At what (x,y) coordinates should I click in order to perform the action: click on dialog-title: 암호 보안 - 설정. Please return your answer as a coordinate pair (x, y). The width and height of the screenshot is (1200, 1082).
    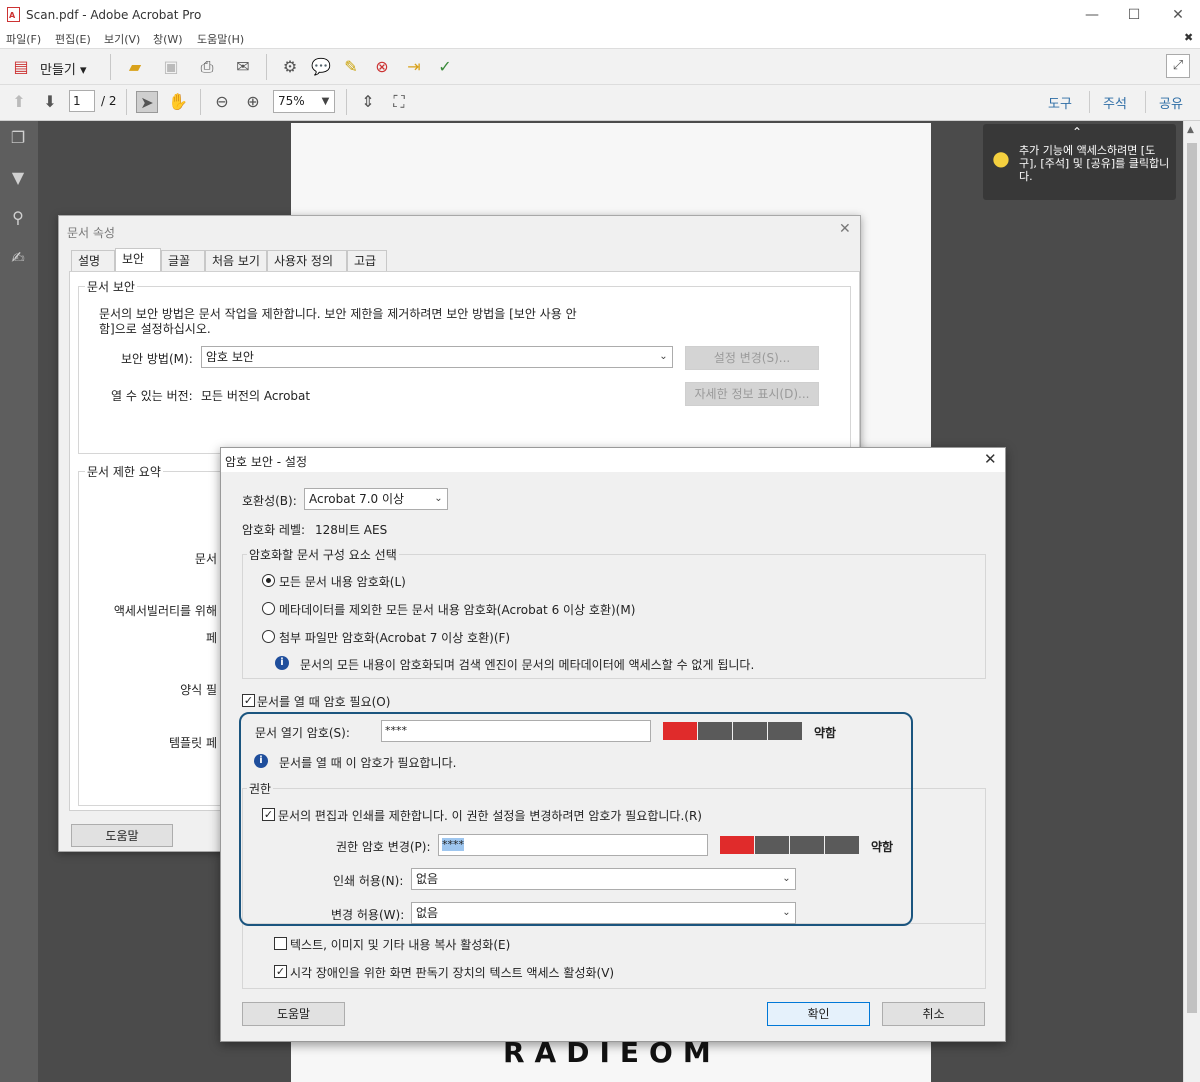
    Looking at the image, I should click on (266, 462).